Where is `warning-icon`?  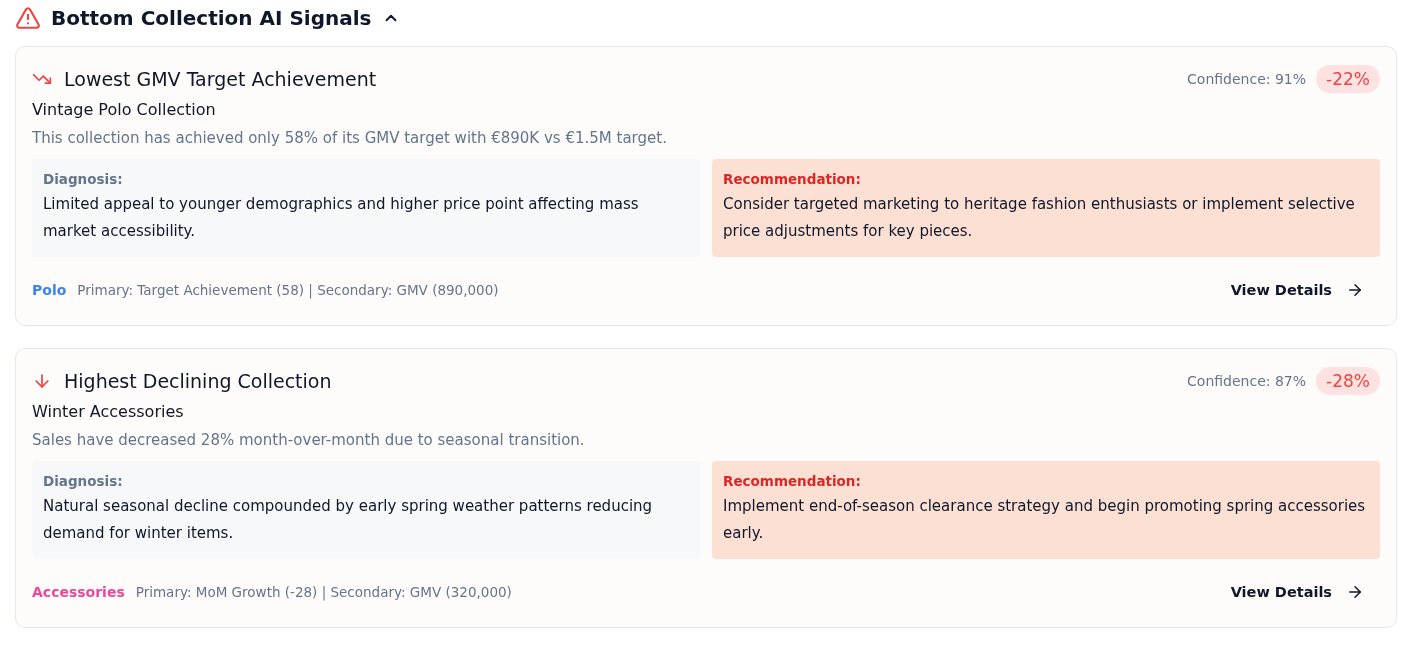
warning-icon is located at coordinates (28, 18).